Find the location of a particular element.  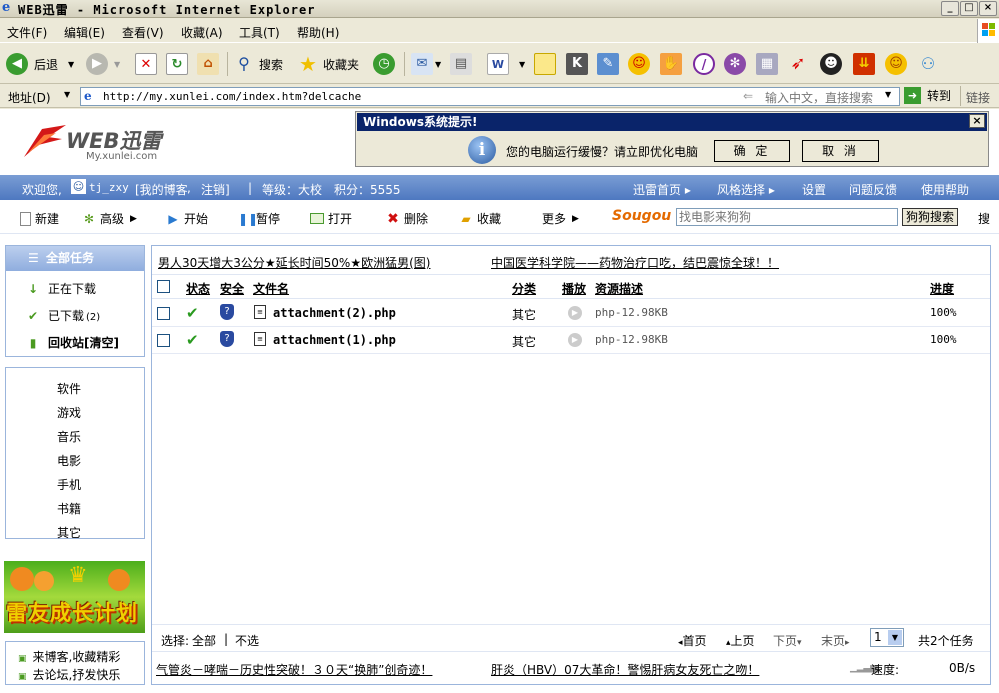

back-button: ◀ 后退 ▼ is located at coordinates (40, 64).